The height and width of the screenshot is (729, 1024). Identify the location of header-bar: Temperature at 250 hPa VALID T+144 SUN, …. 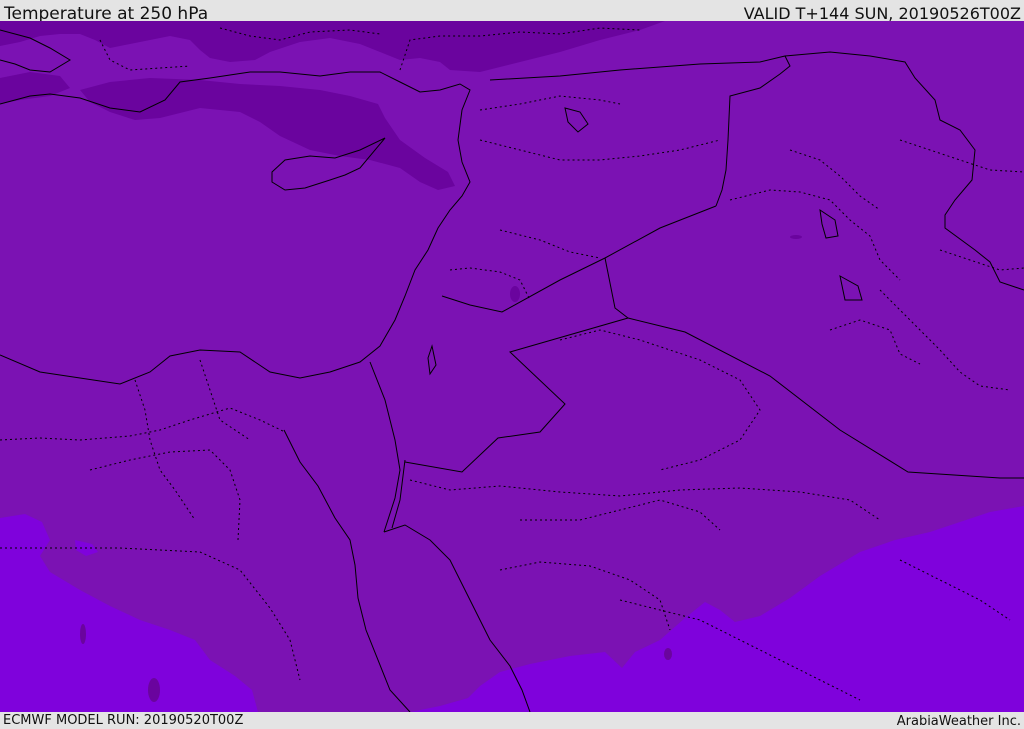
(512, 12).